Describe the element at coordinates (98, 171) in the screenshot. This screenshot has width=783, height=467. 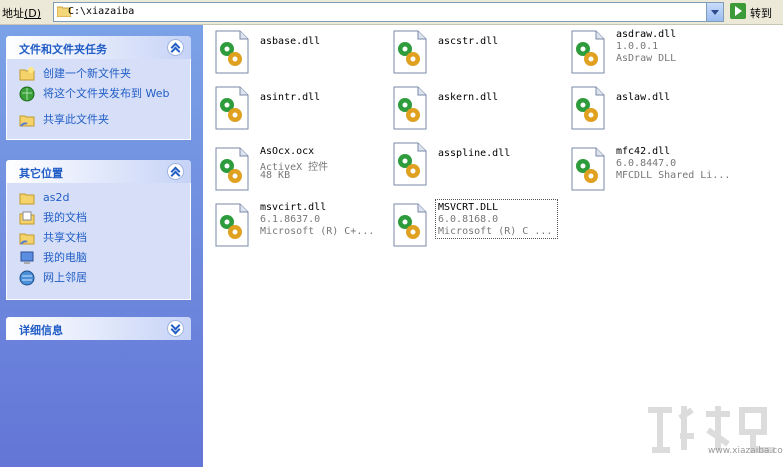
I see `other-places-header: 其它位置` at that location.